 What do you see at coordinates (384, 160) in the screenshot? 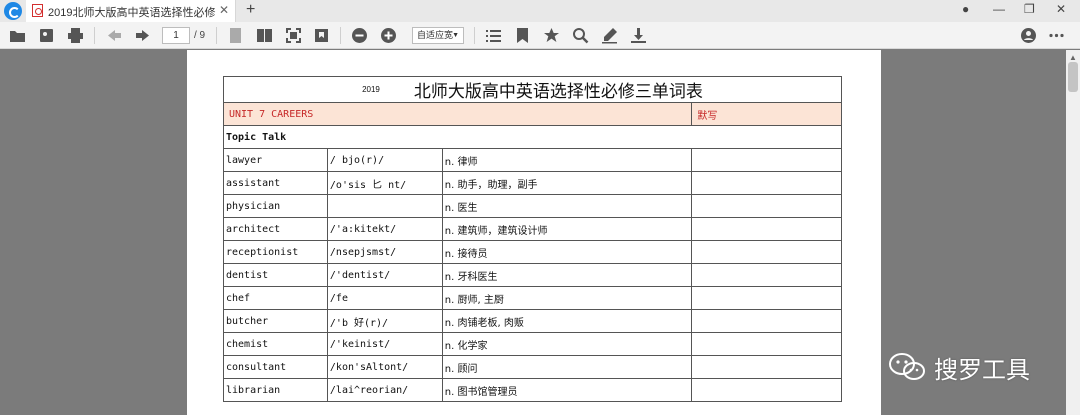
I see `phonetic-cell: / bjo(r)/` at bounding box center [384, 160].